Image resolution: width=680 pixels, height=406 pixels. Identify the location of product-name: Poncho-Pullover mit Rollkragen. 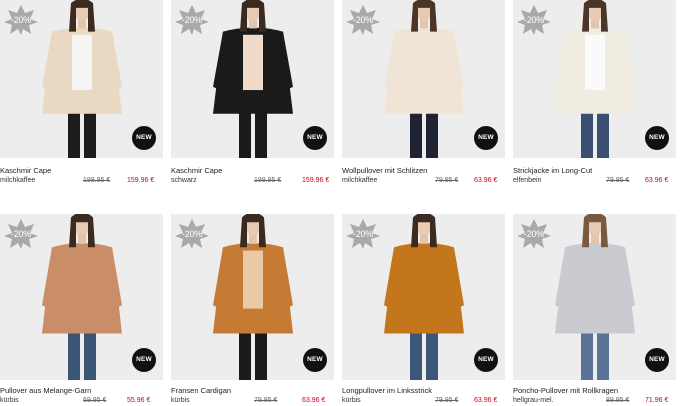
(565, 390).